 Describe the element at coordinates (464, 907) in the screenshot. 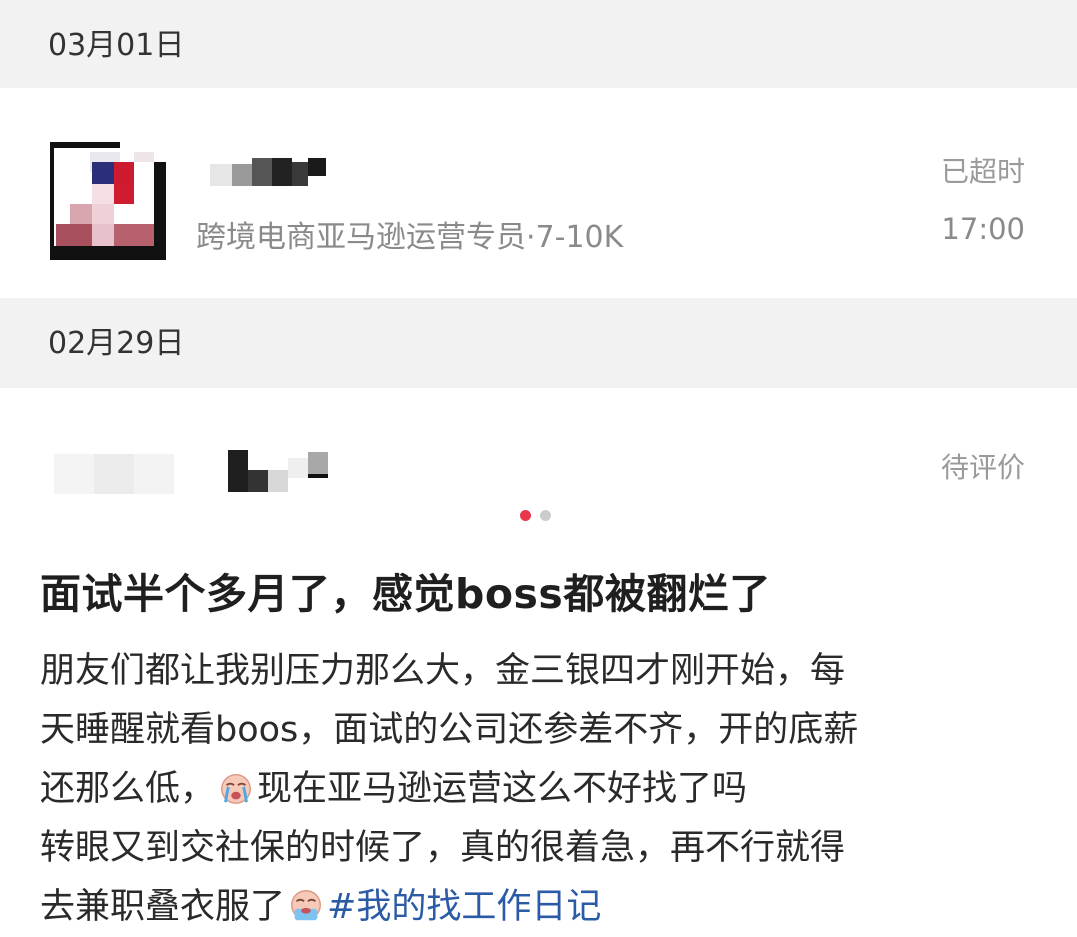

I see `hashtag-link: #我的找工作日记` at that location.